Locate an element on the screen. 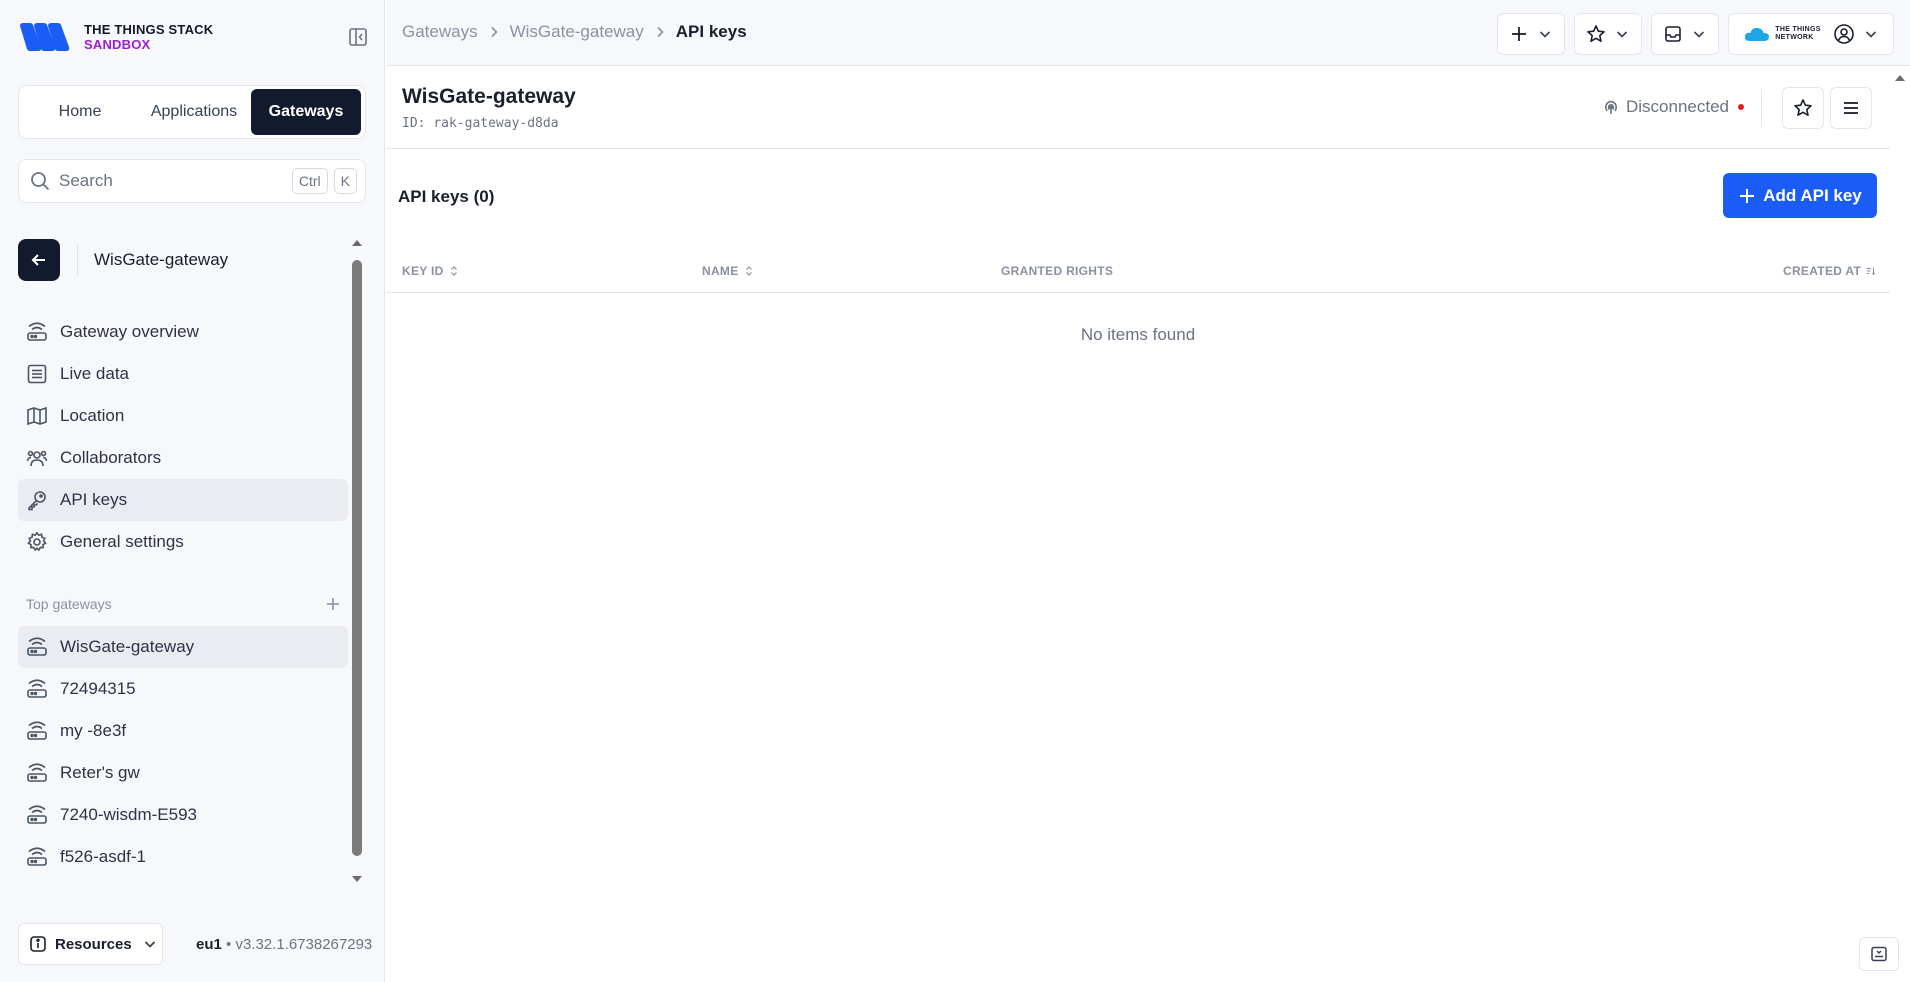  add-api-key-button: Add API key is located at coordinates (1800, 195).